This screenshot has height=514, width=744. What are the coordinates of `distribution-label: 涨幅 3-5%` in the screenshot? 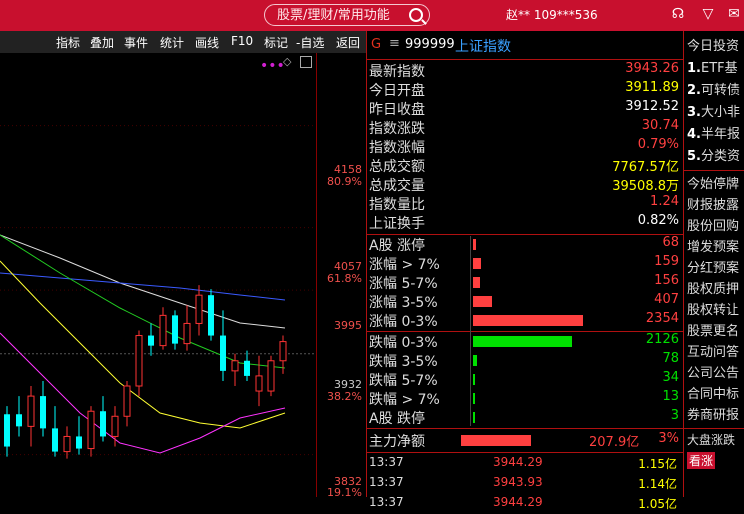 It's located at (403, 303).